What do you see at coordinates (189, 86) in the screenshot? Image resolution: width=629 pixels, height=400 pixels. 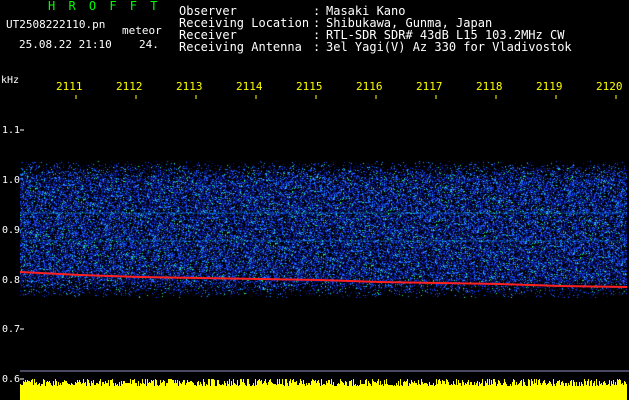 I see `x-tick-label: 2113` at bounding box center [189, 86].